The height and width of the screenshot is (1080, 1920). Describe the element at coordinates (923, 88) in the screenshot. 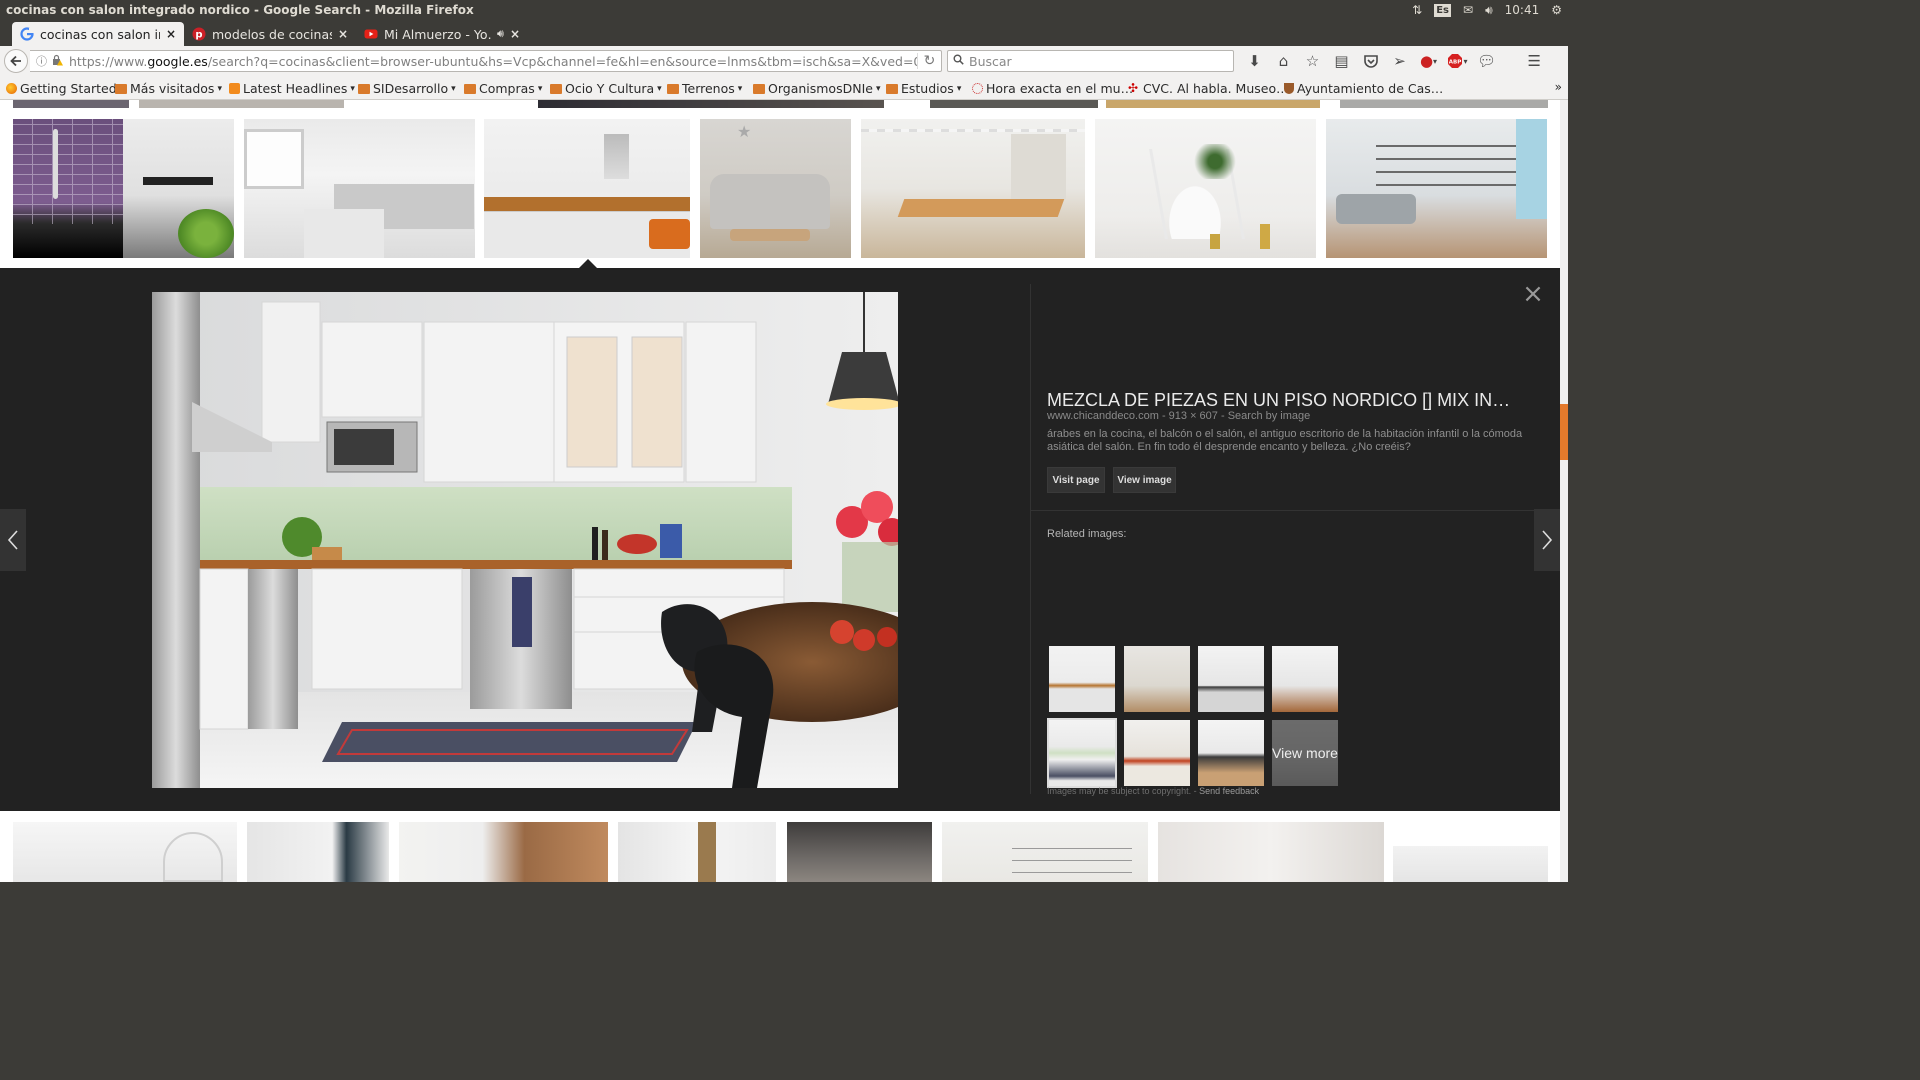

I see `bookmark-folder-estudios: Estudios ▾` at that location.